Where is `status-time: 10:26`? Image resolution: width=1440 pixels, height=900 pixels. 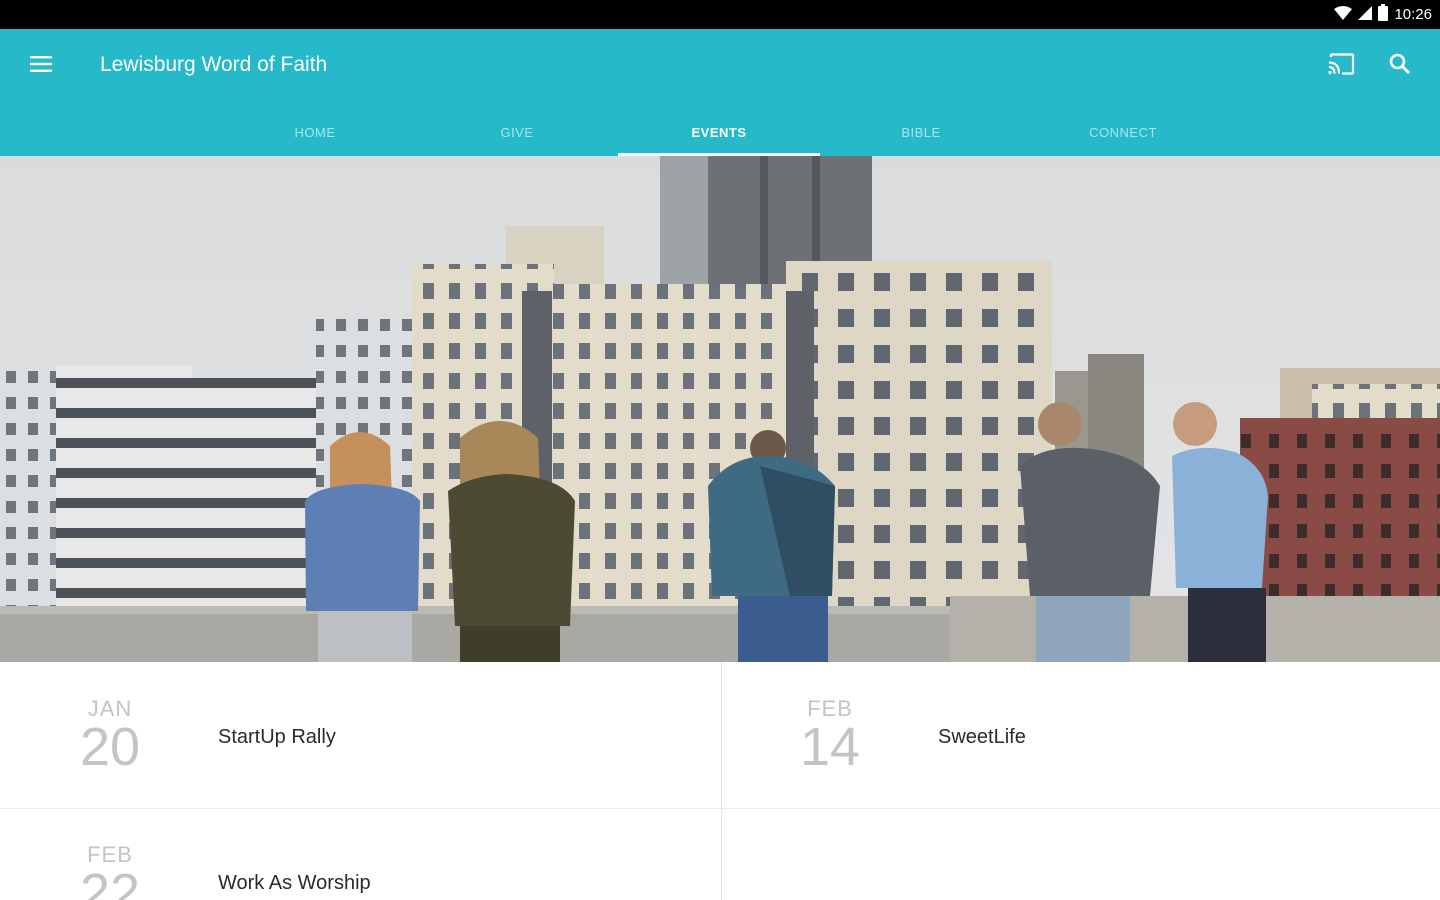 status-time: 10:26 is located at coordinates (1413, 14).